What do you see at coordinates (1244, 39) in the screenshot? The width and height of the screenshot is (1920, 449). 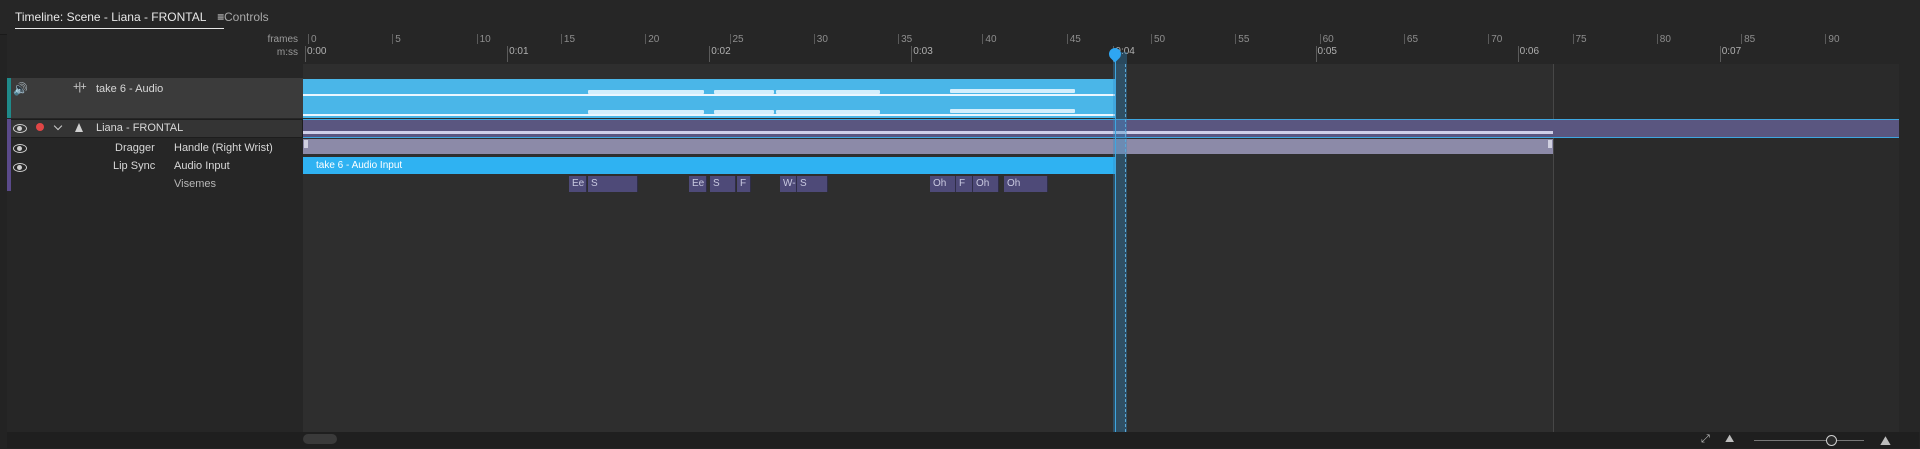 I see `ruler-frame-tick-label: 55` at bounding box center [1244, 39].